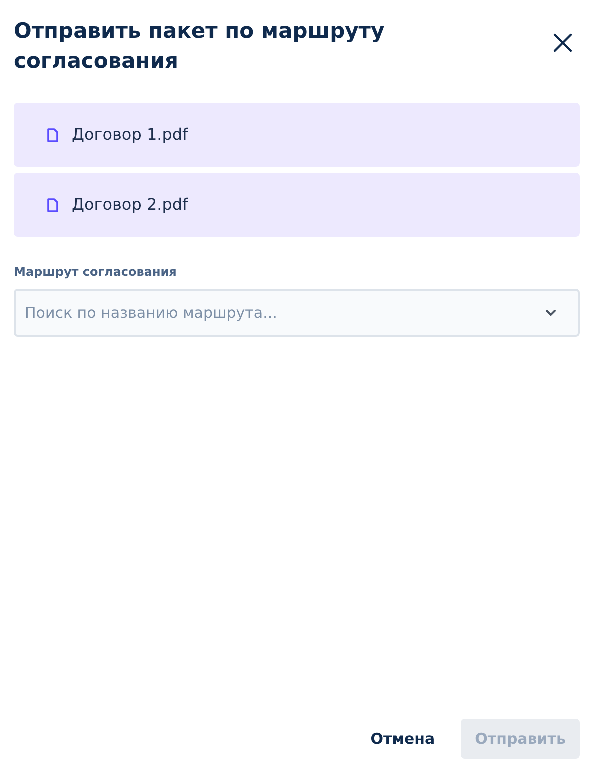  I want to click on close-button, so click(563, 43).